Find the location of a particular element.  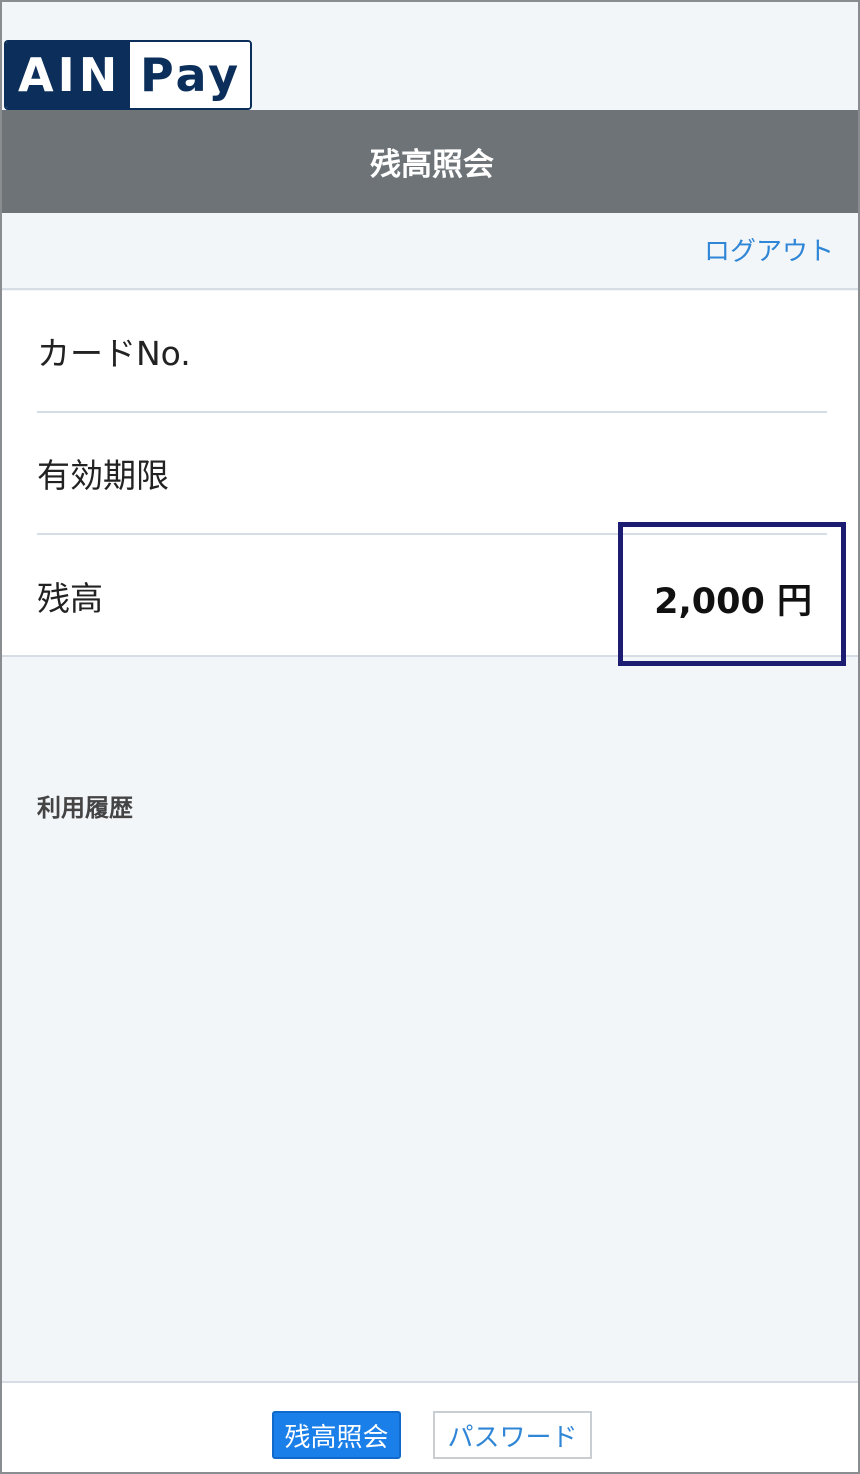

page-header: 残高照会 is located at coordinates (430, 161).